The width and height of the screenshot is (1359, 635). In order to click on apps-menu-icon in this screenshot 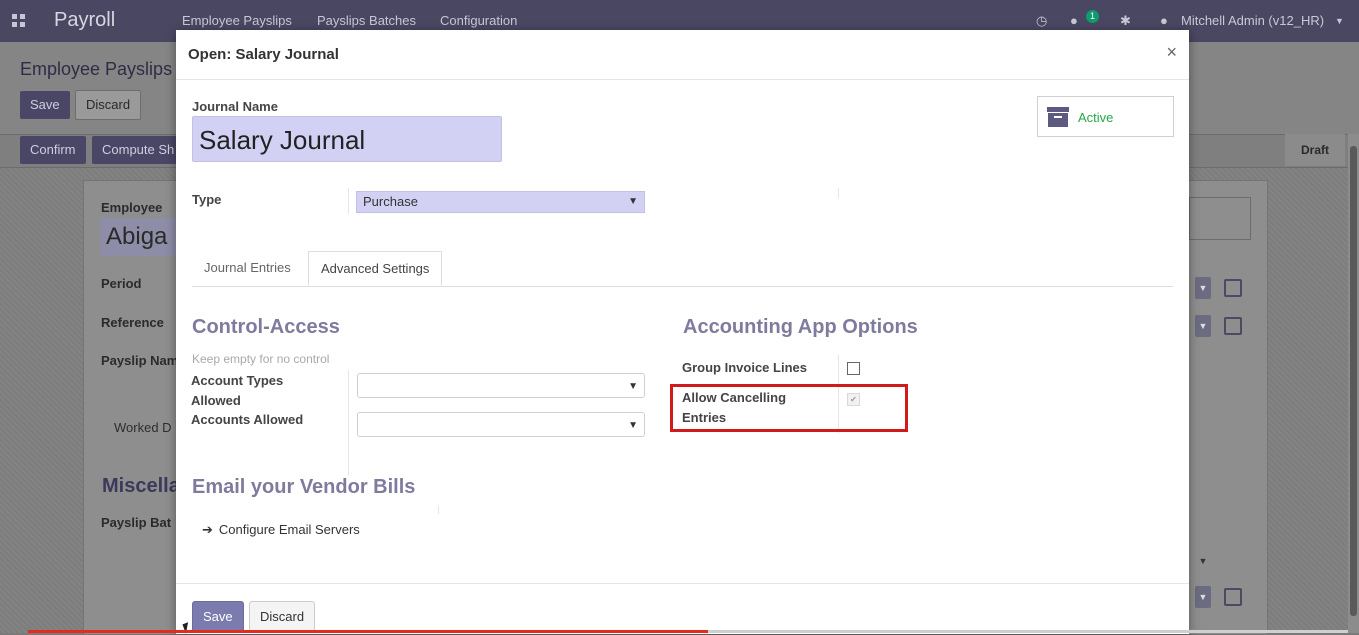, I will do `click(19, 21)`.